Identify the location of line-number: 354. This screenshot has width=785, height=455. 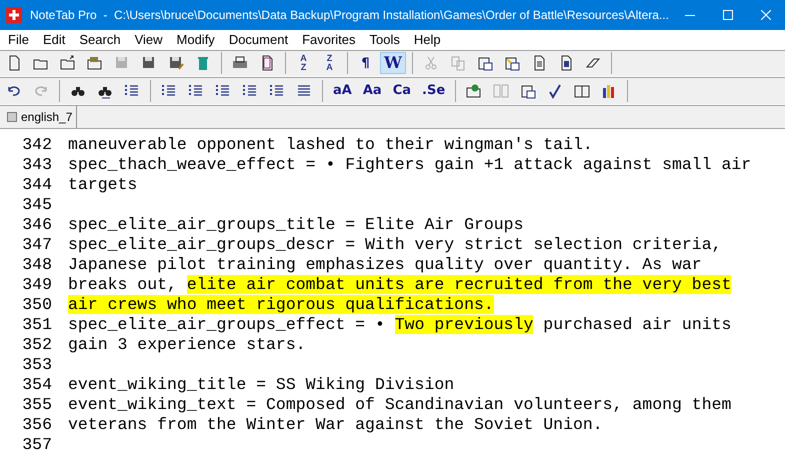
(36, 385).